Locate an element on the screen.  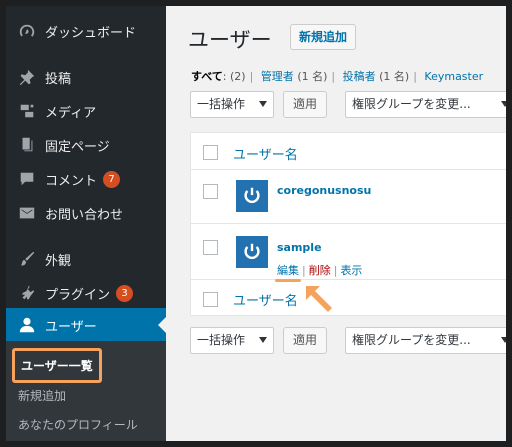
sidebar-item-label: お問い合わせ is located at coordinates (84, 215).